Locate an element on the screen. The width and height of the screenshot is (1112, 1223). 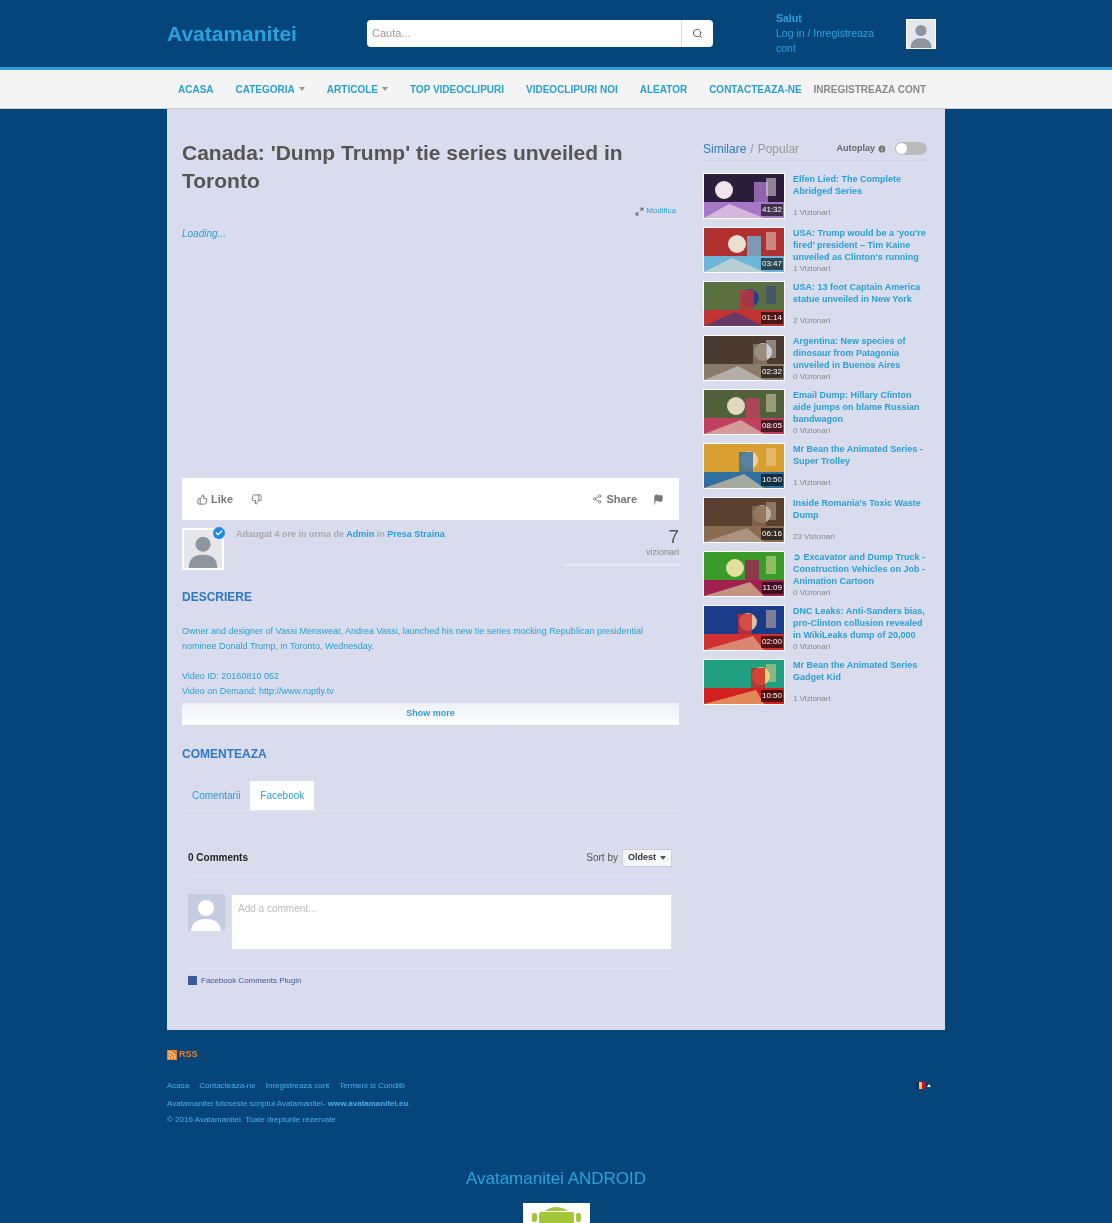
plugin-label: Facebook Comments Plugin is located at coordinates (251, 980).